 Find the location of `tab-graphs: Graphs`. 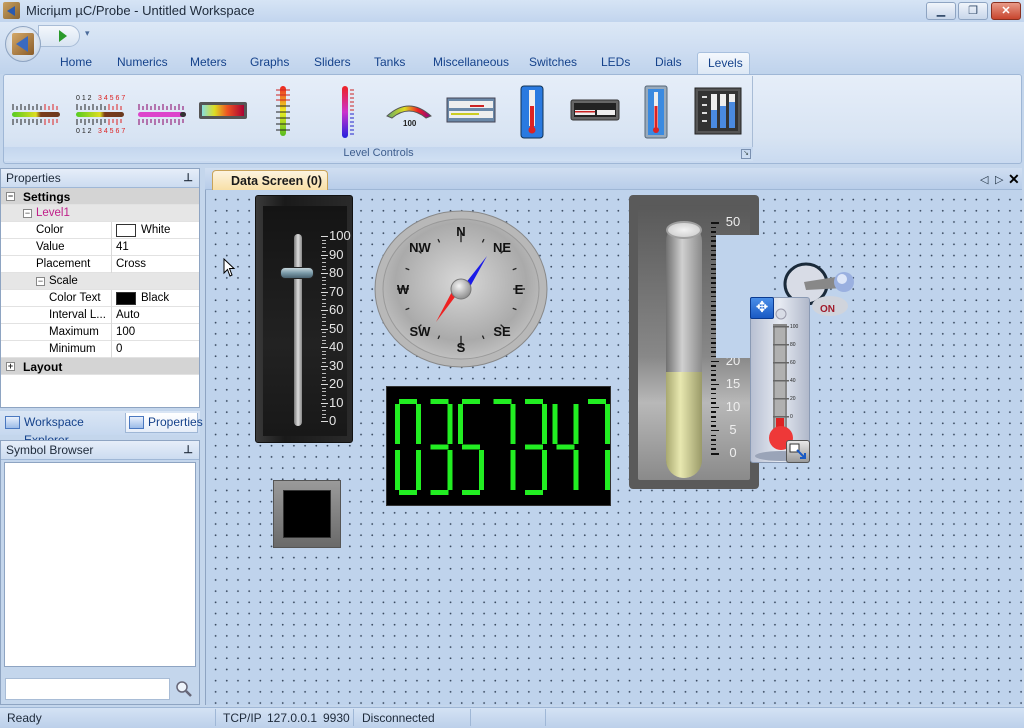

tab-graphs: Graphs is located at coordinates (269, 63).